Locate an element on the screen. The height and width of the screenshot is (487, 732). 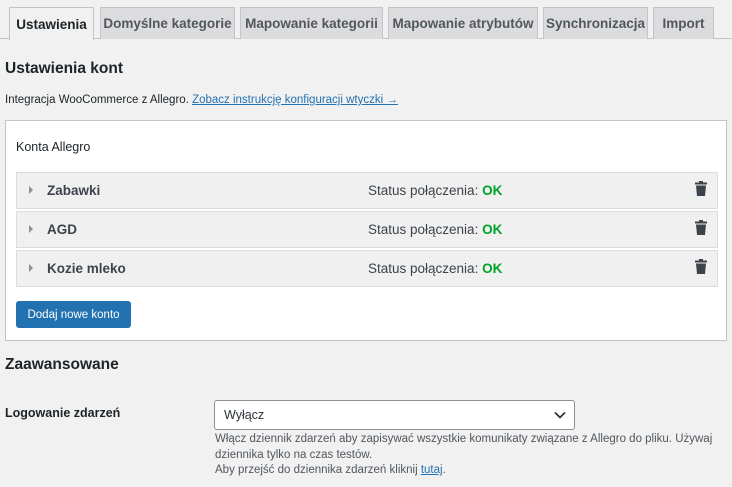
tab-mapowanie-atrybutow: Mapowanie atrybutów is located at coordinates (463, 23).